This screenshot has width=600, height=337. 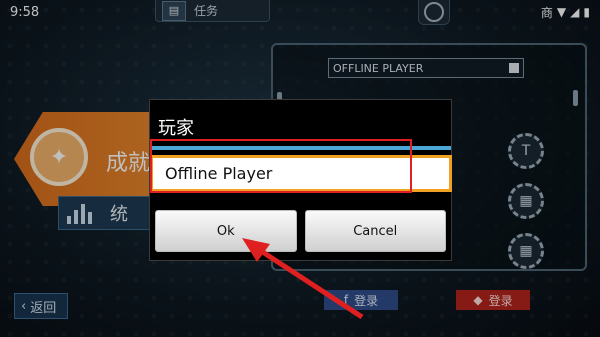 I want to click on ok-label: Ok, so click(x=225, y=231).